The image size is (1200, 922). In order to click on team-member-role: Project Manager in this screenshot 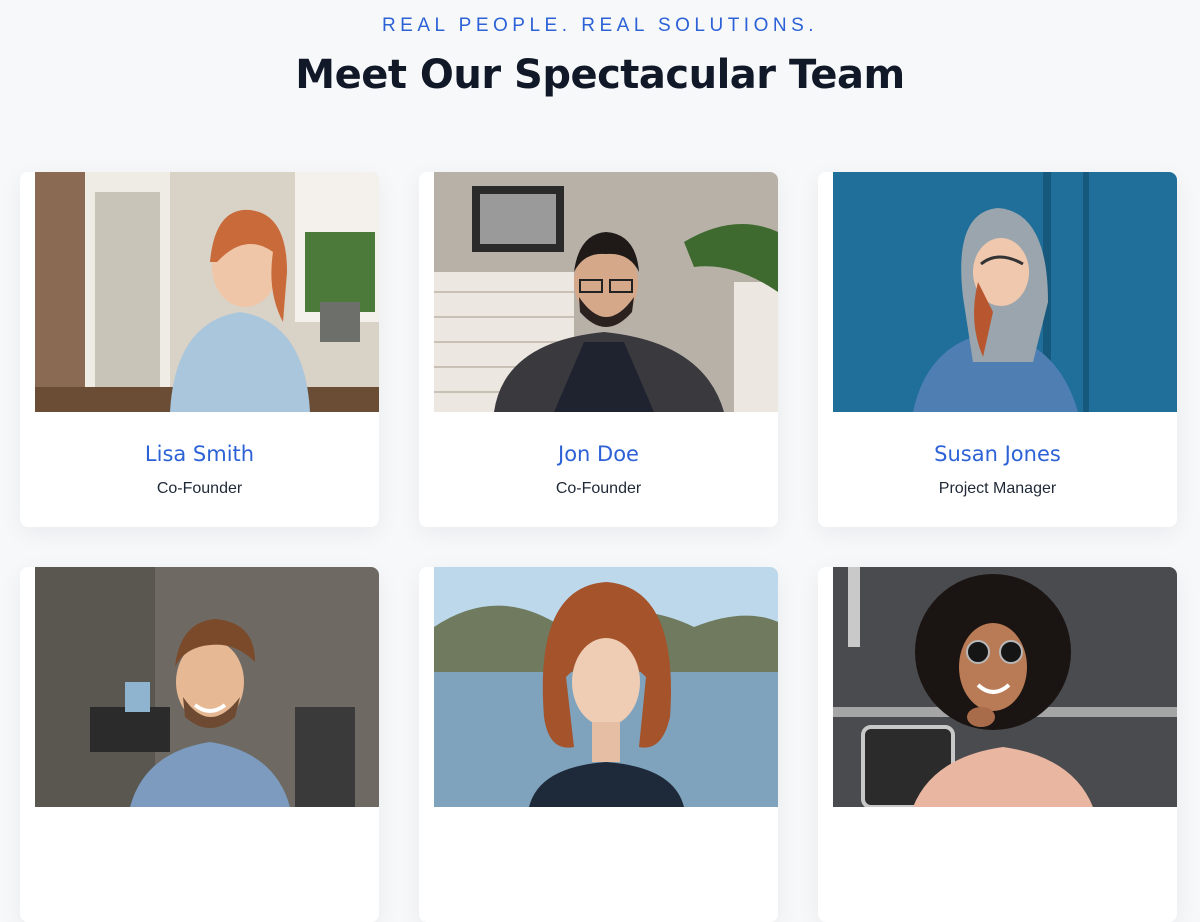, I will do `click(997, 488)`.